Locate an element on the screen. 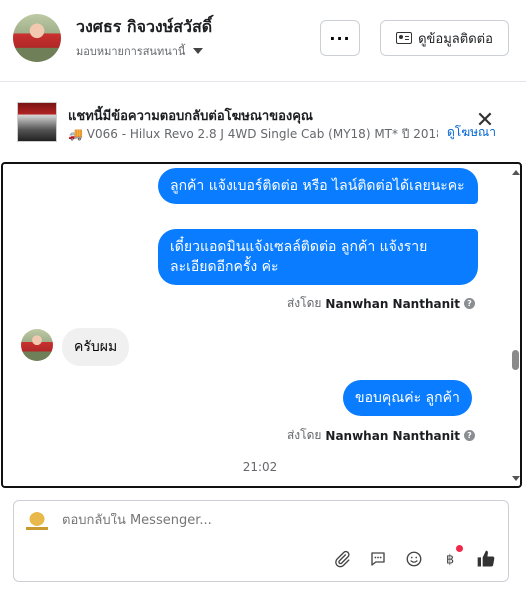  truck-icon: 🚚 is located at coordinates (75, 134).